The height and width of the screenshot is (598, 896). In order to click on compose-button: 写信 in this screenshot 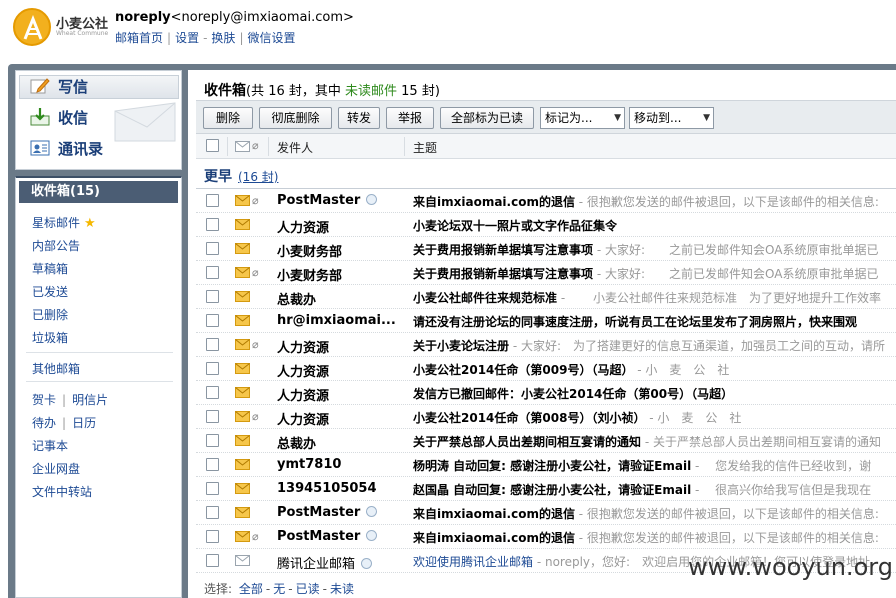, I will do `click(59, 87)`.